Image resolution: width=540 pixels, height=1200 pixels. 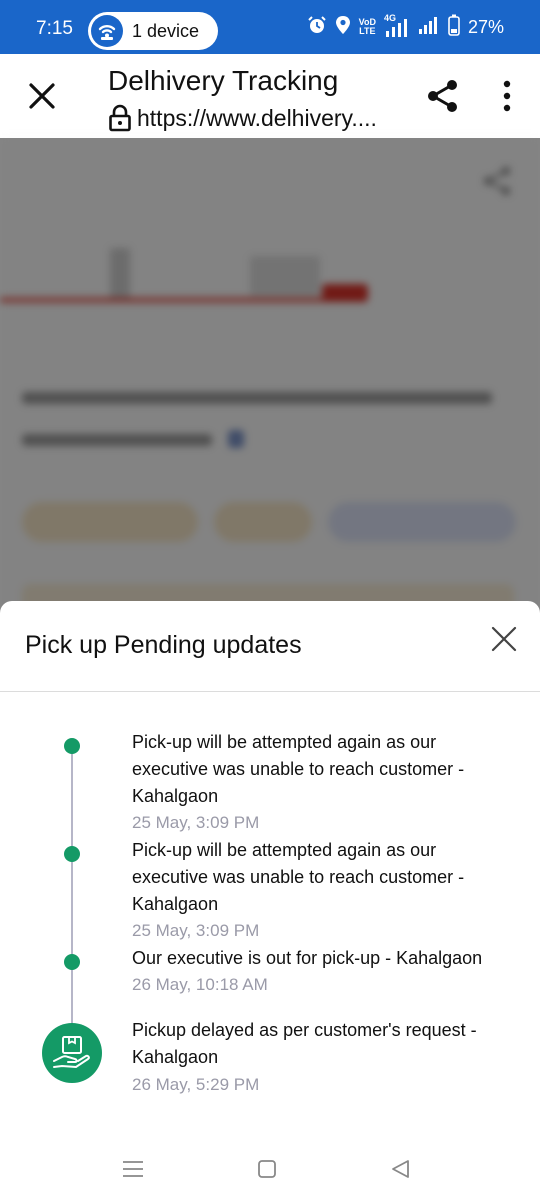 I want to click on battery-percent: 27%, so click(x=485, y=26).